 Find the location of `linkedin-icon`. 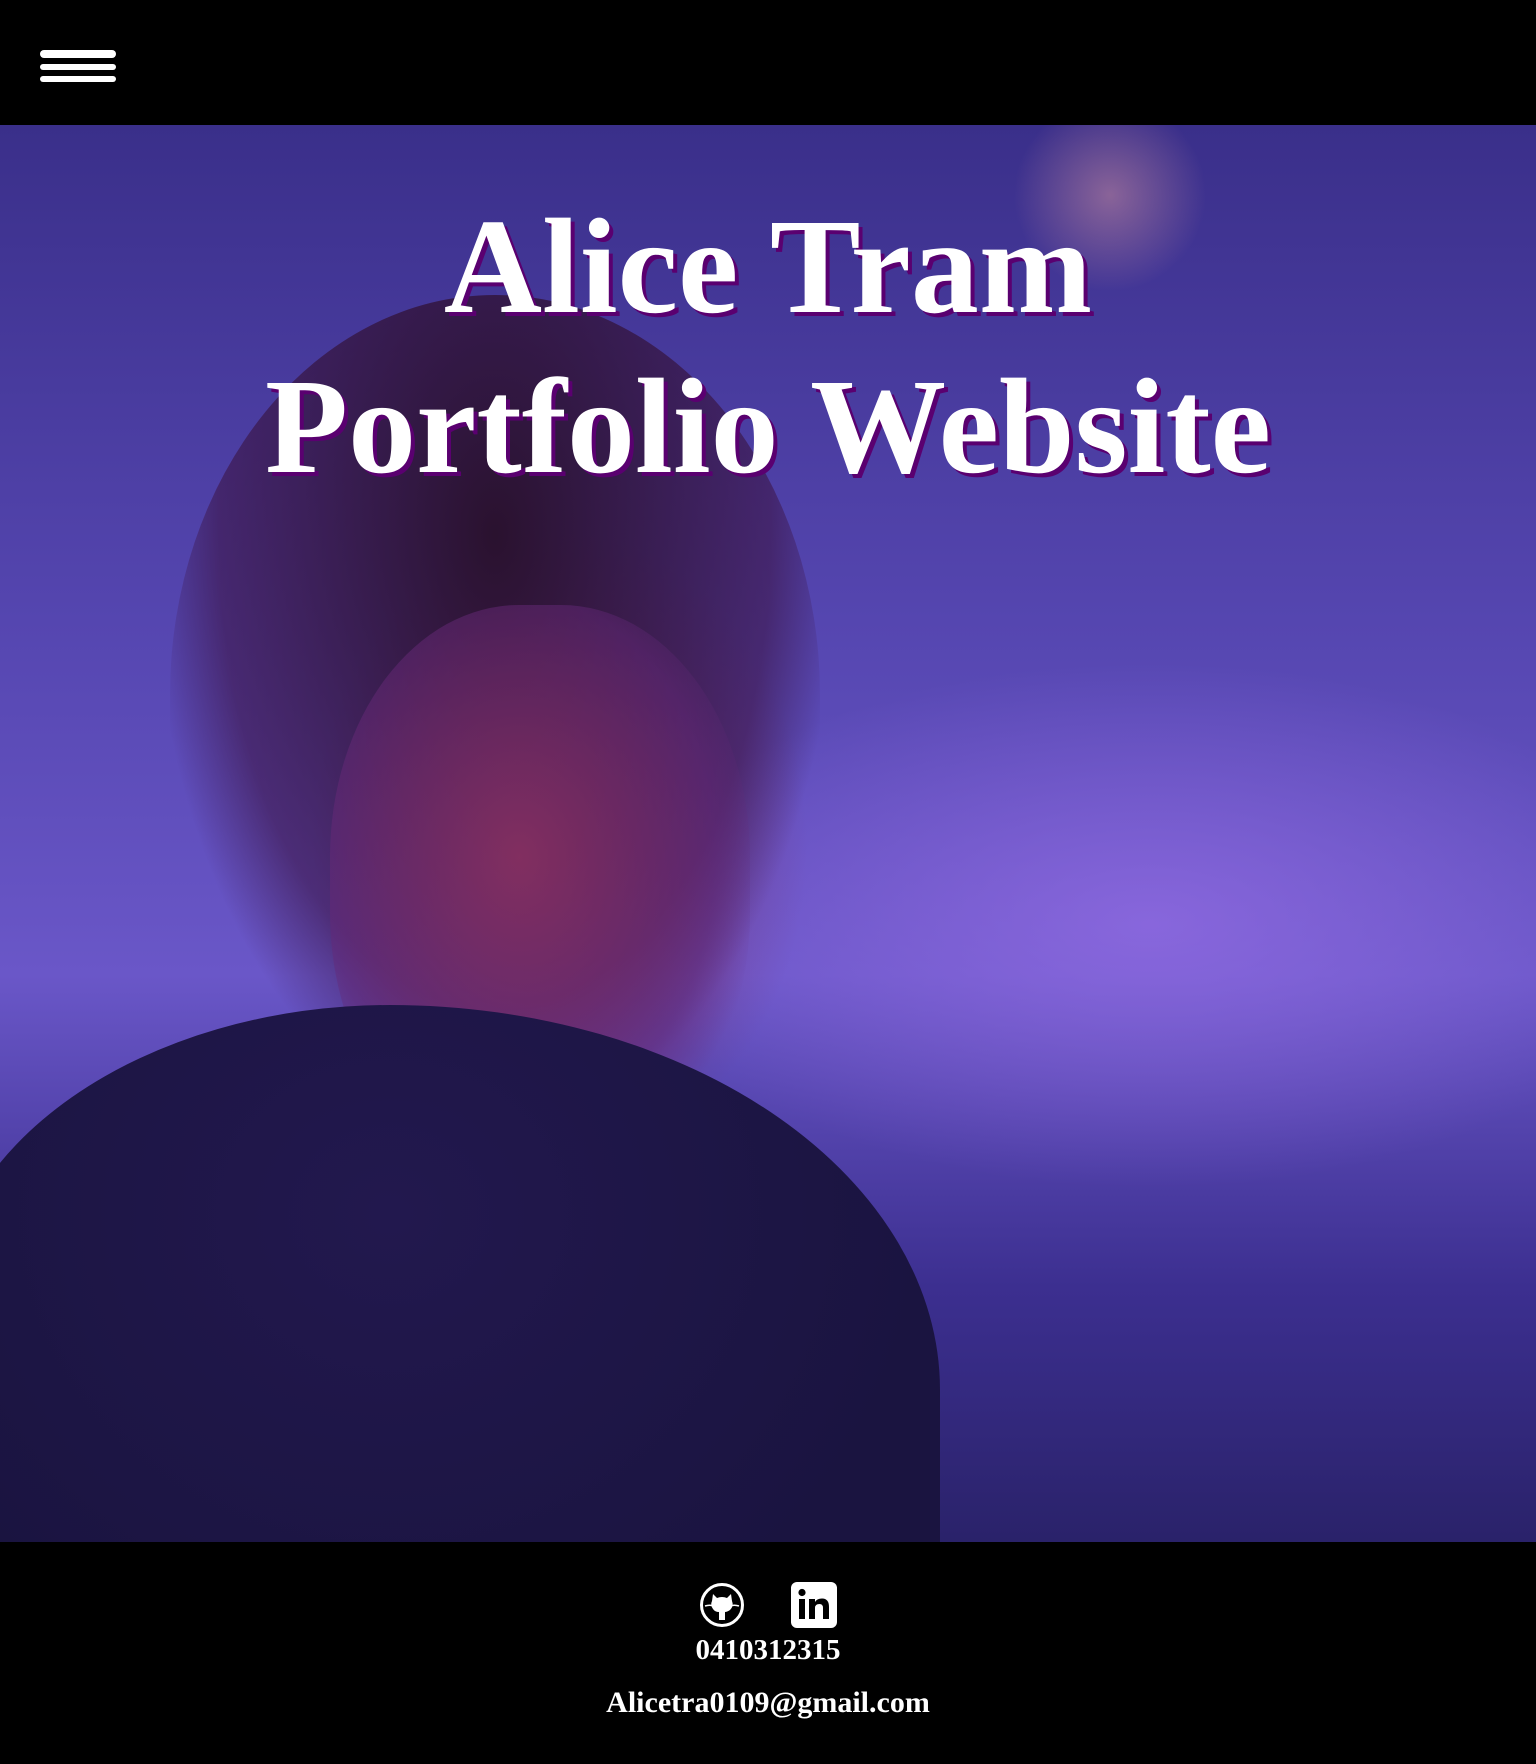

linkedin-icon is located at coordinates (814, 1605).